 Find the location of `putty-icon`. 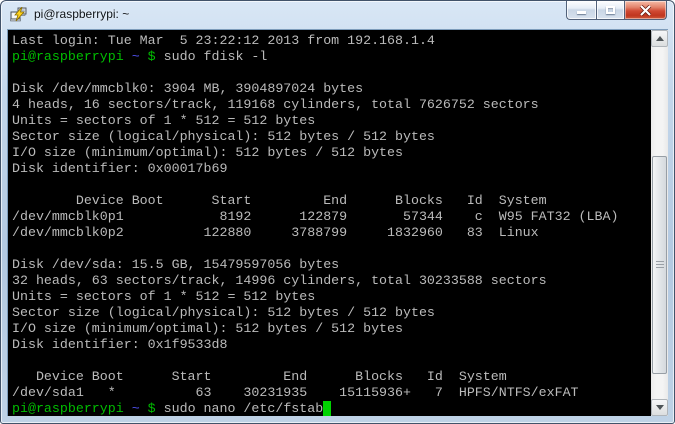

putty-icon is located at coordinates (19, 14).